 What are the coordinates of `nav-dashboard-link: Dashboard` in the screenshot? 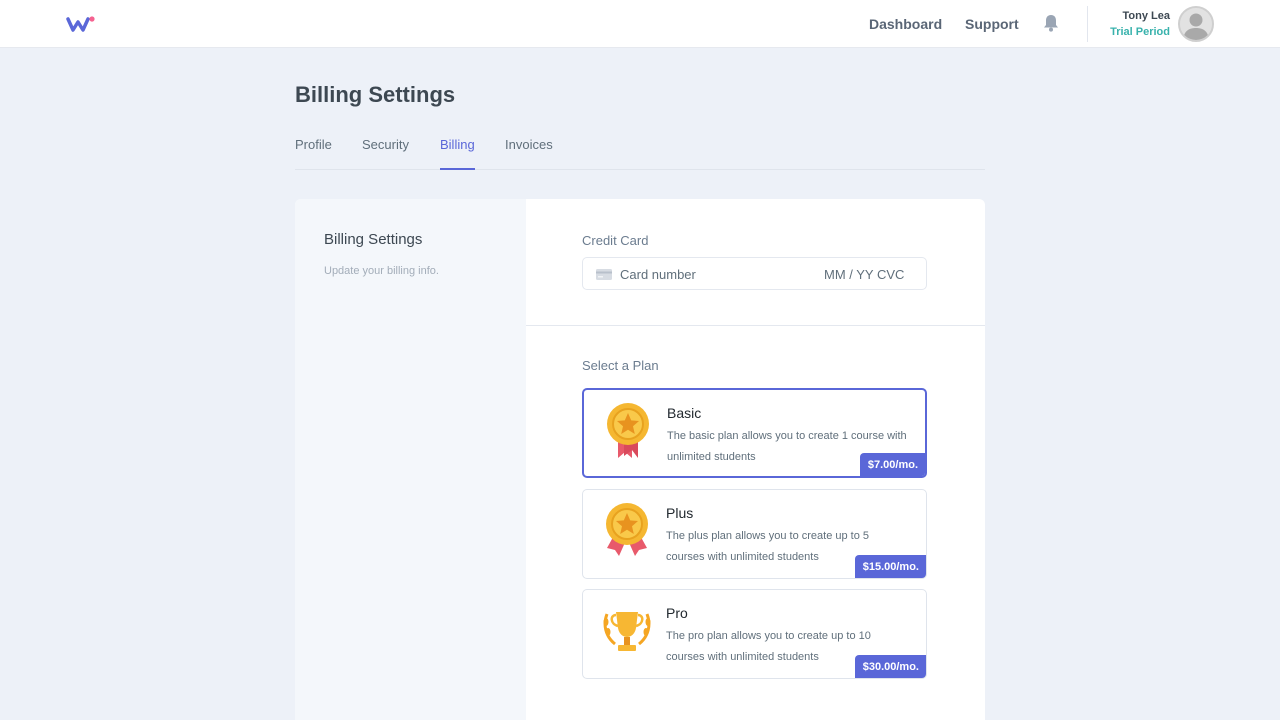 It's located at (905, 24).